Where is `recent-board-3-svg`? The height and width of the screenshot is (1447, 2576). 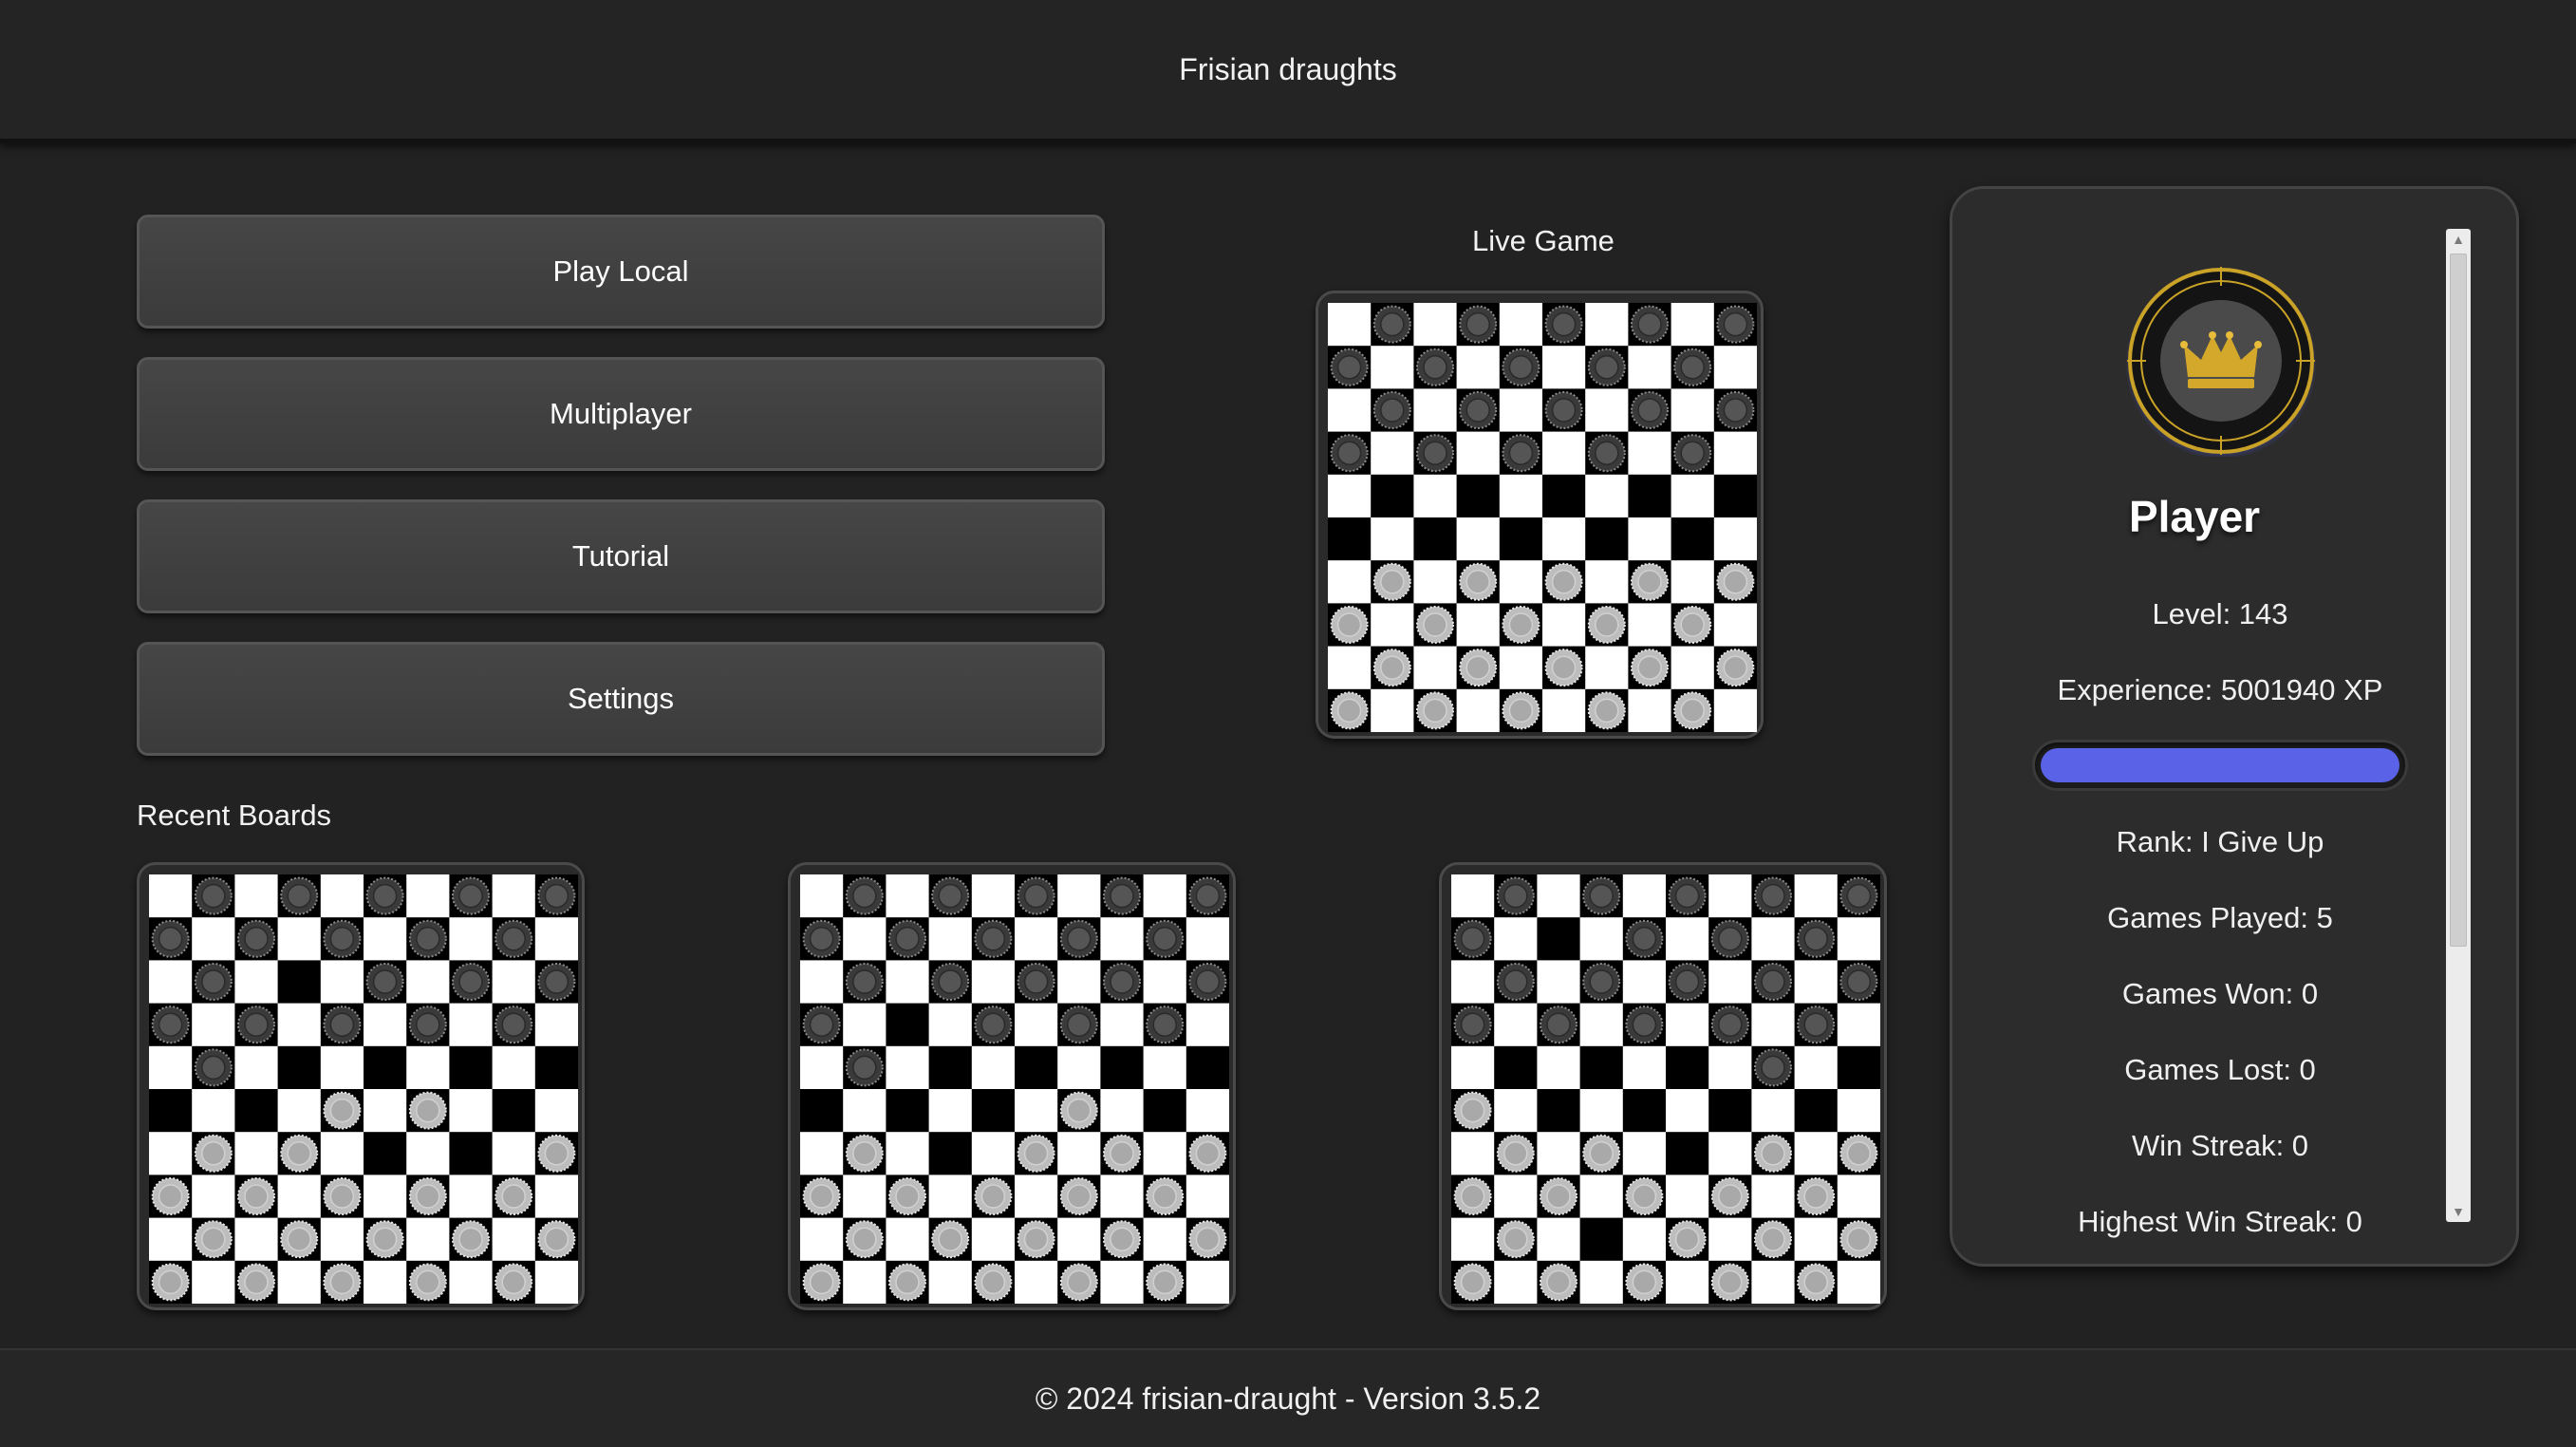 recent-board-3-svg is located at coordinates (1666, 1089).